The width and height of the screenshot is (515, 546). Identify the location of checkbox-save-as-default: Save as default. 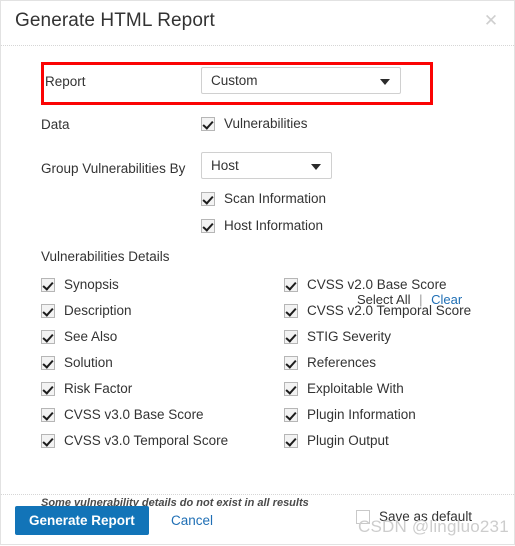
(414, 516).